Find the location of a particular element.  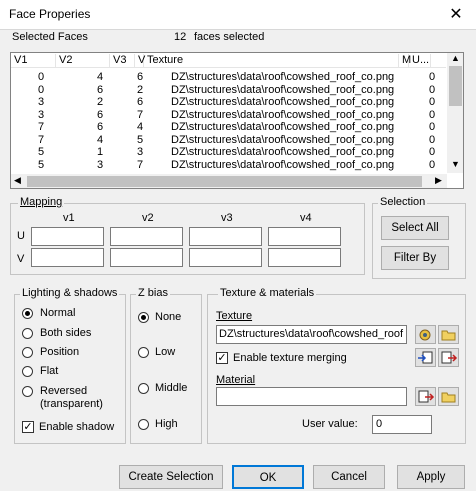

selection-label: Selection is located at coordinates (403, 202).